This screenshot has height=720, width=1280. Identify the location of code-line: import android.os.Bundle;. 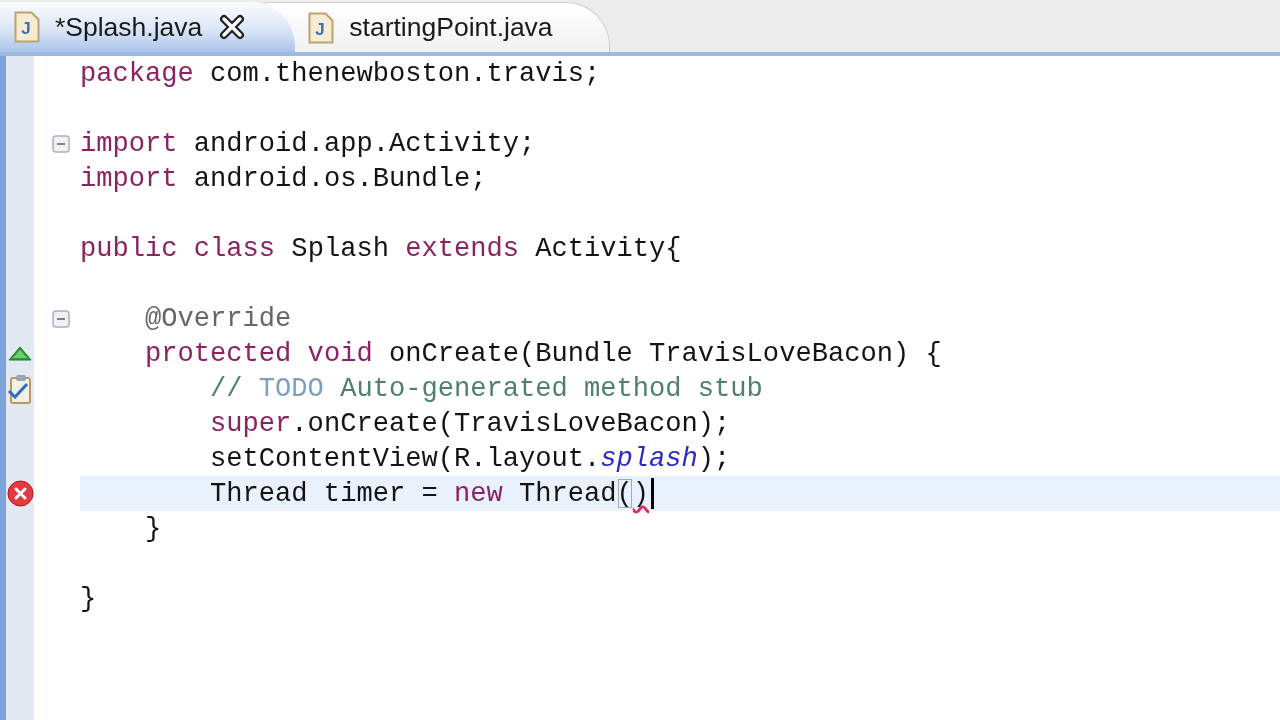
(283, 179).